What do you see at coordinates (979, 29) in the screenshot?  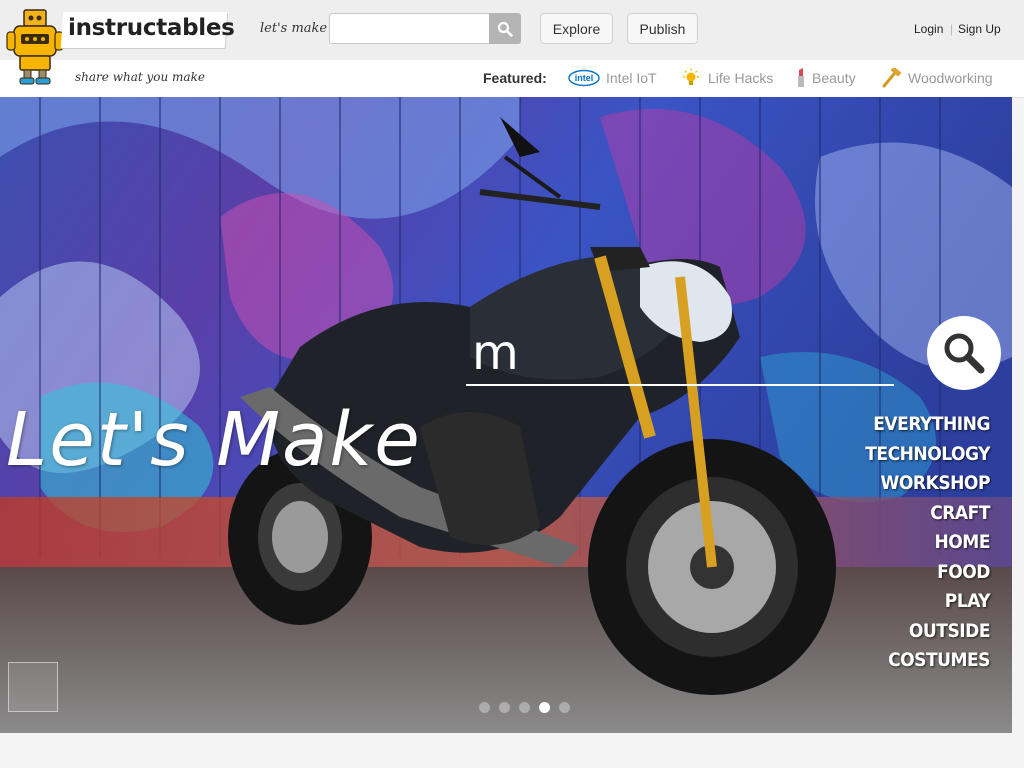 I see `signup-link: Sign Up` at bounding box center [979, 29].